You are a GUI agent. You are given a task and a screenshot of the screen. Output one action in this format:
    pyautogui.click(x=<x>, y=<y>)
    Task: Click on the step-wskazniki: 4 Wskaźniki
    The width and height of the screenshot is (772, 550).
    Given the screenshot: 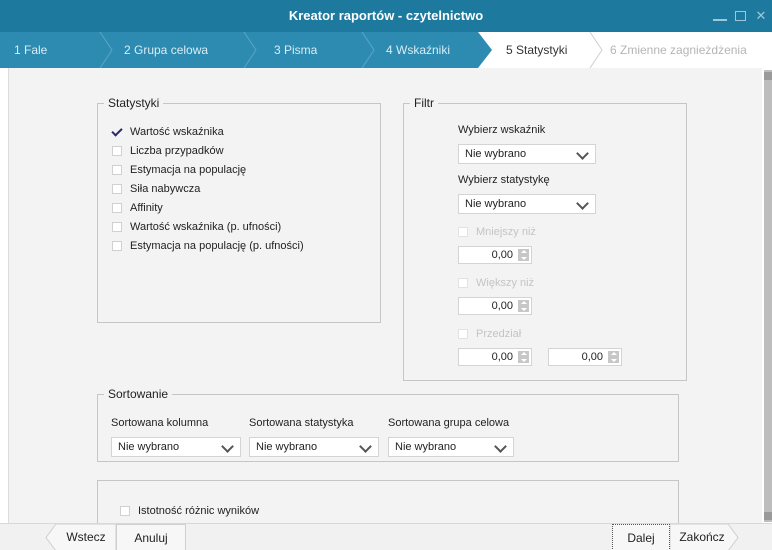 What is the action you would take?
    pyautogui.click(x=426, y=50)
    